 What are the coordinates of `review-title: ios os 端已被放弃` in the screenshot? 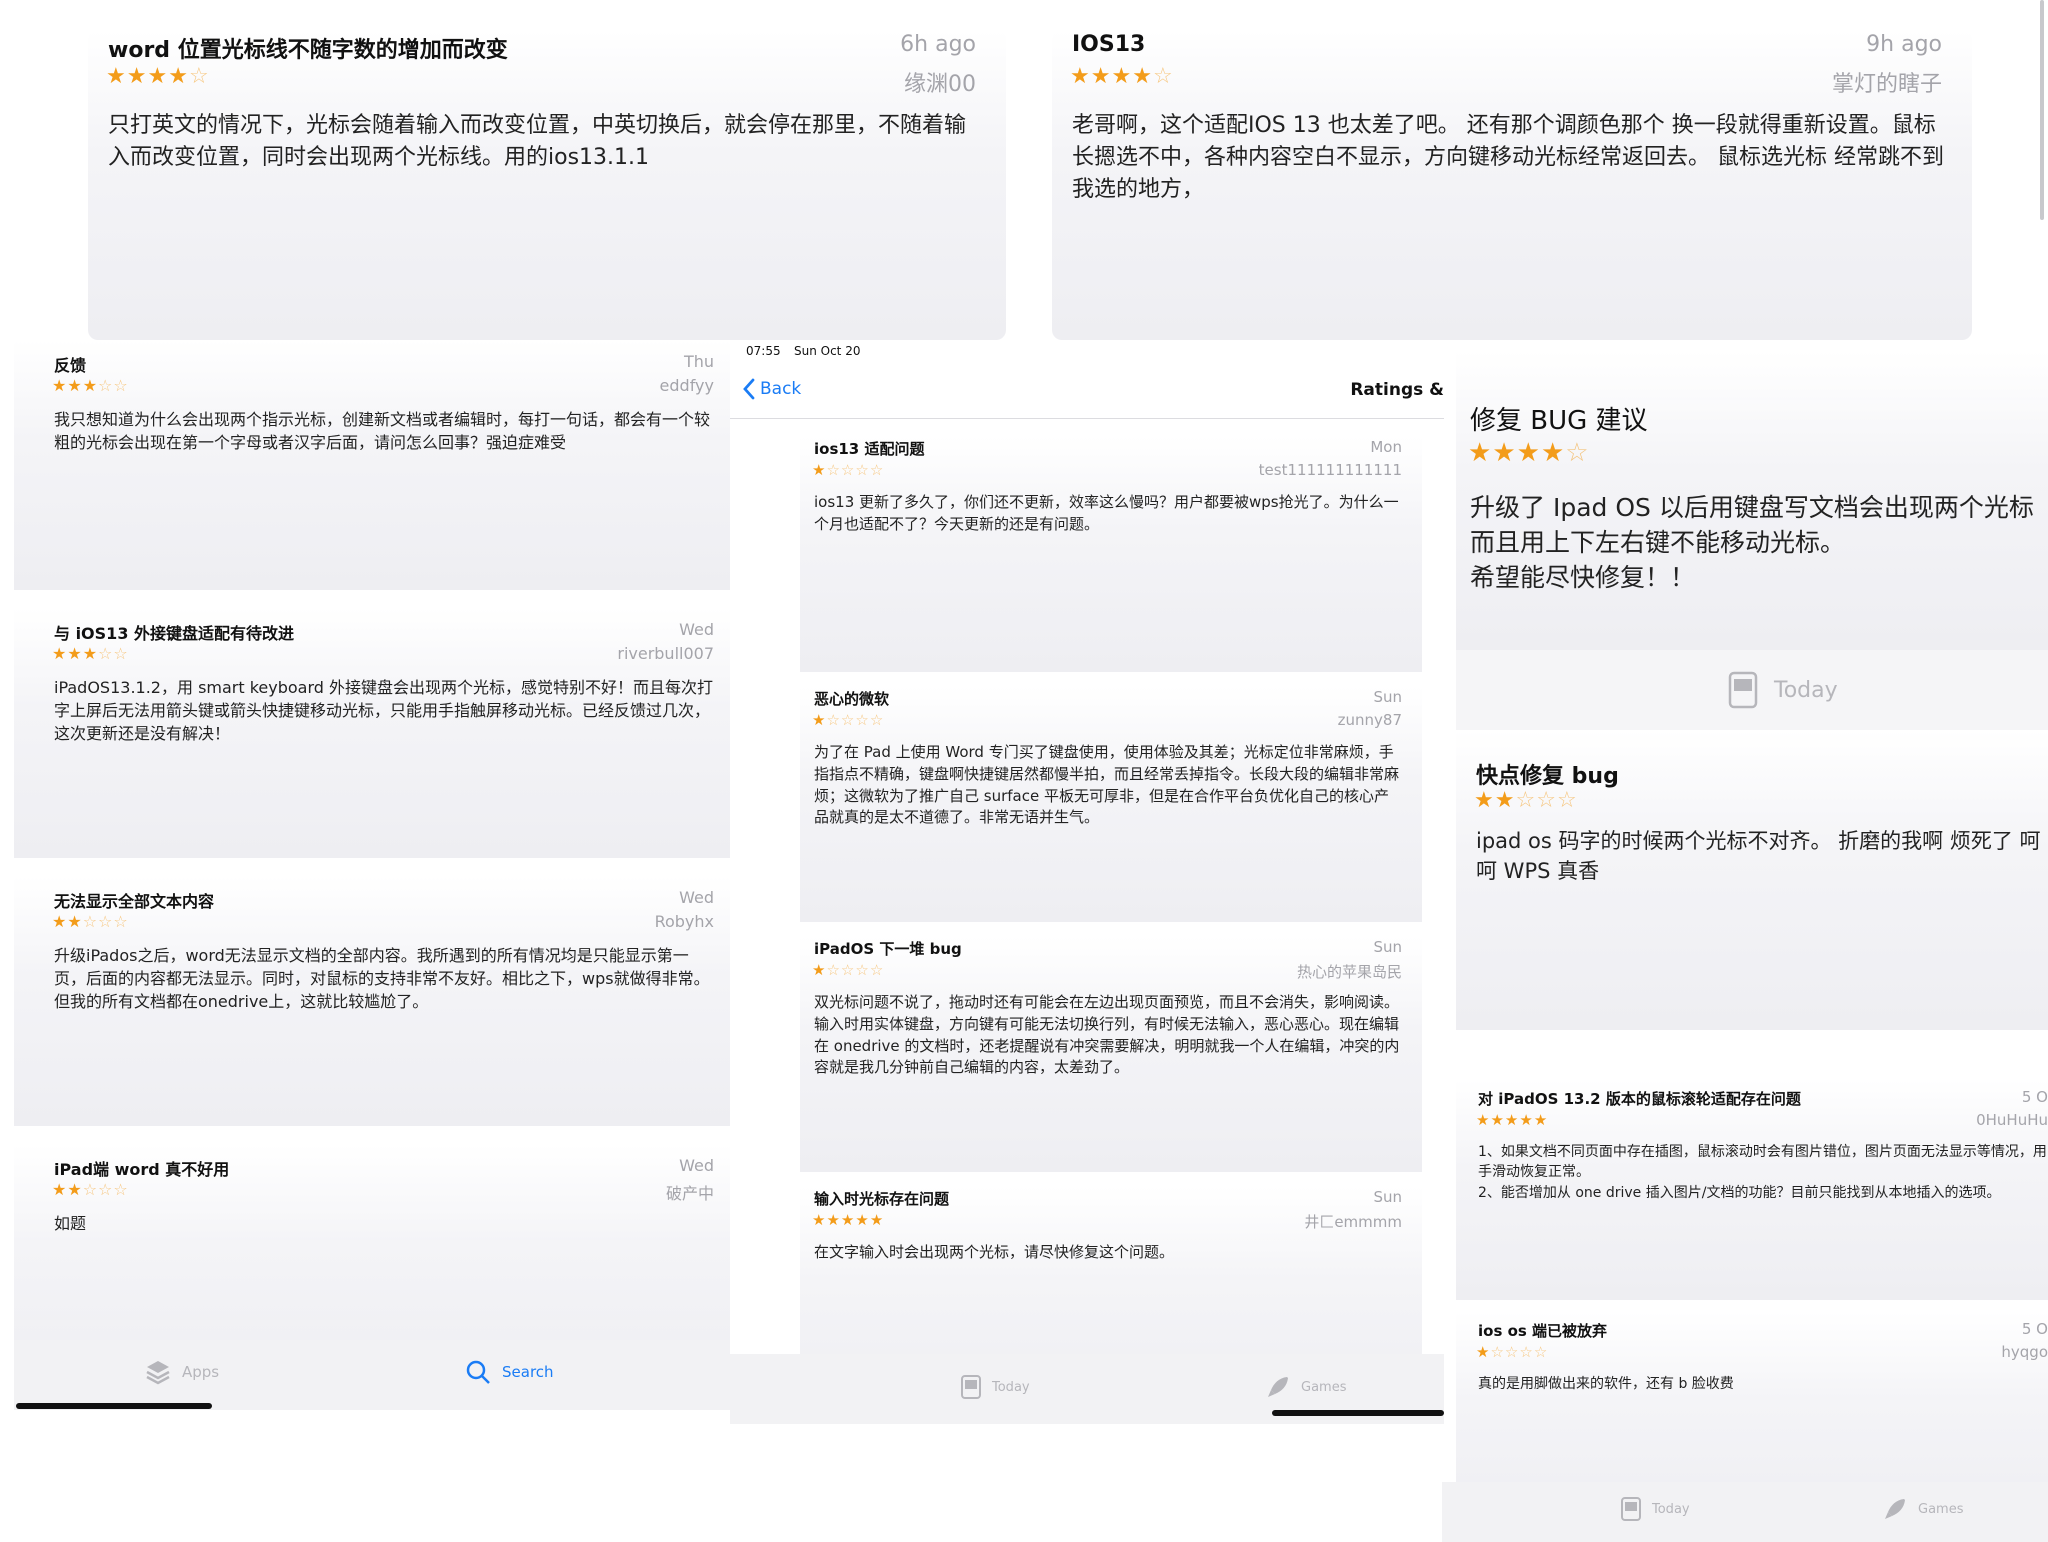 It's located at (1543, 1331).